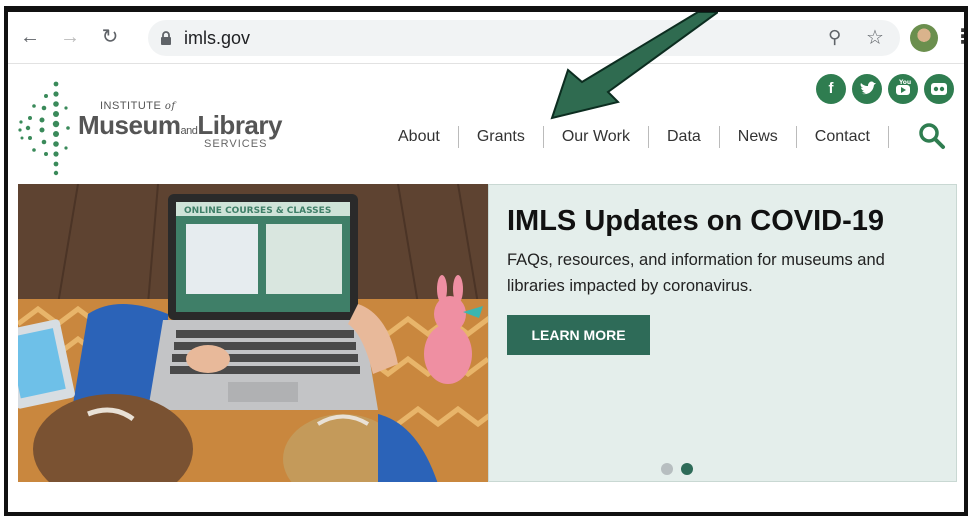 Image resolution: width=973 pixels, height=519 pixels. I want to click on search-icon, so click(932, 136).